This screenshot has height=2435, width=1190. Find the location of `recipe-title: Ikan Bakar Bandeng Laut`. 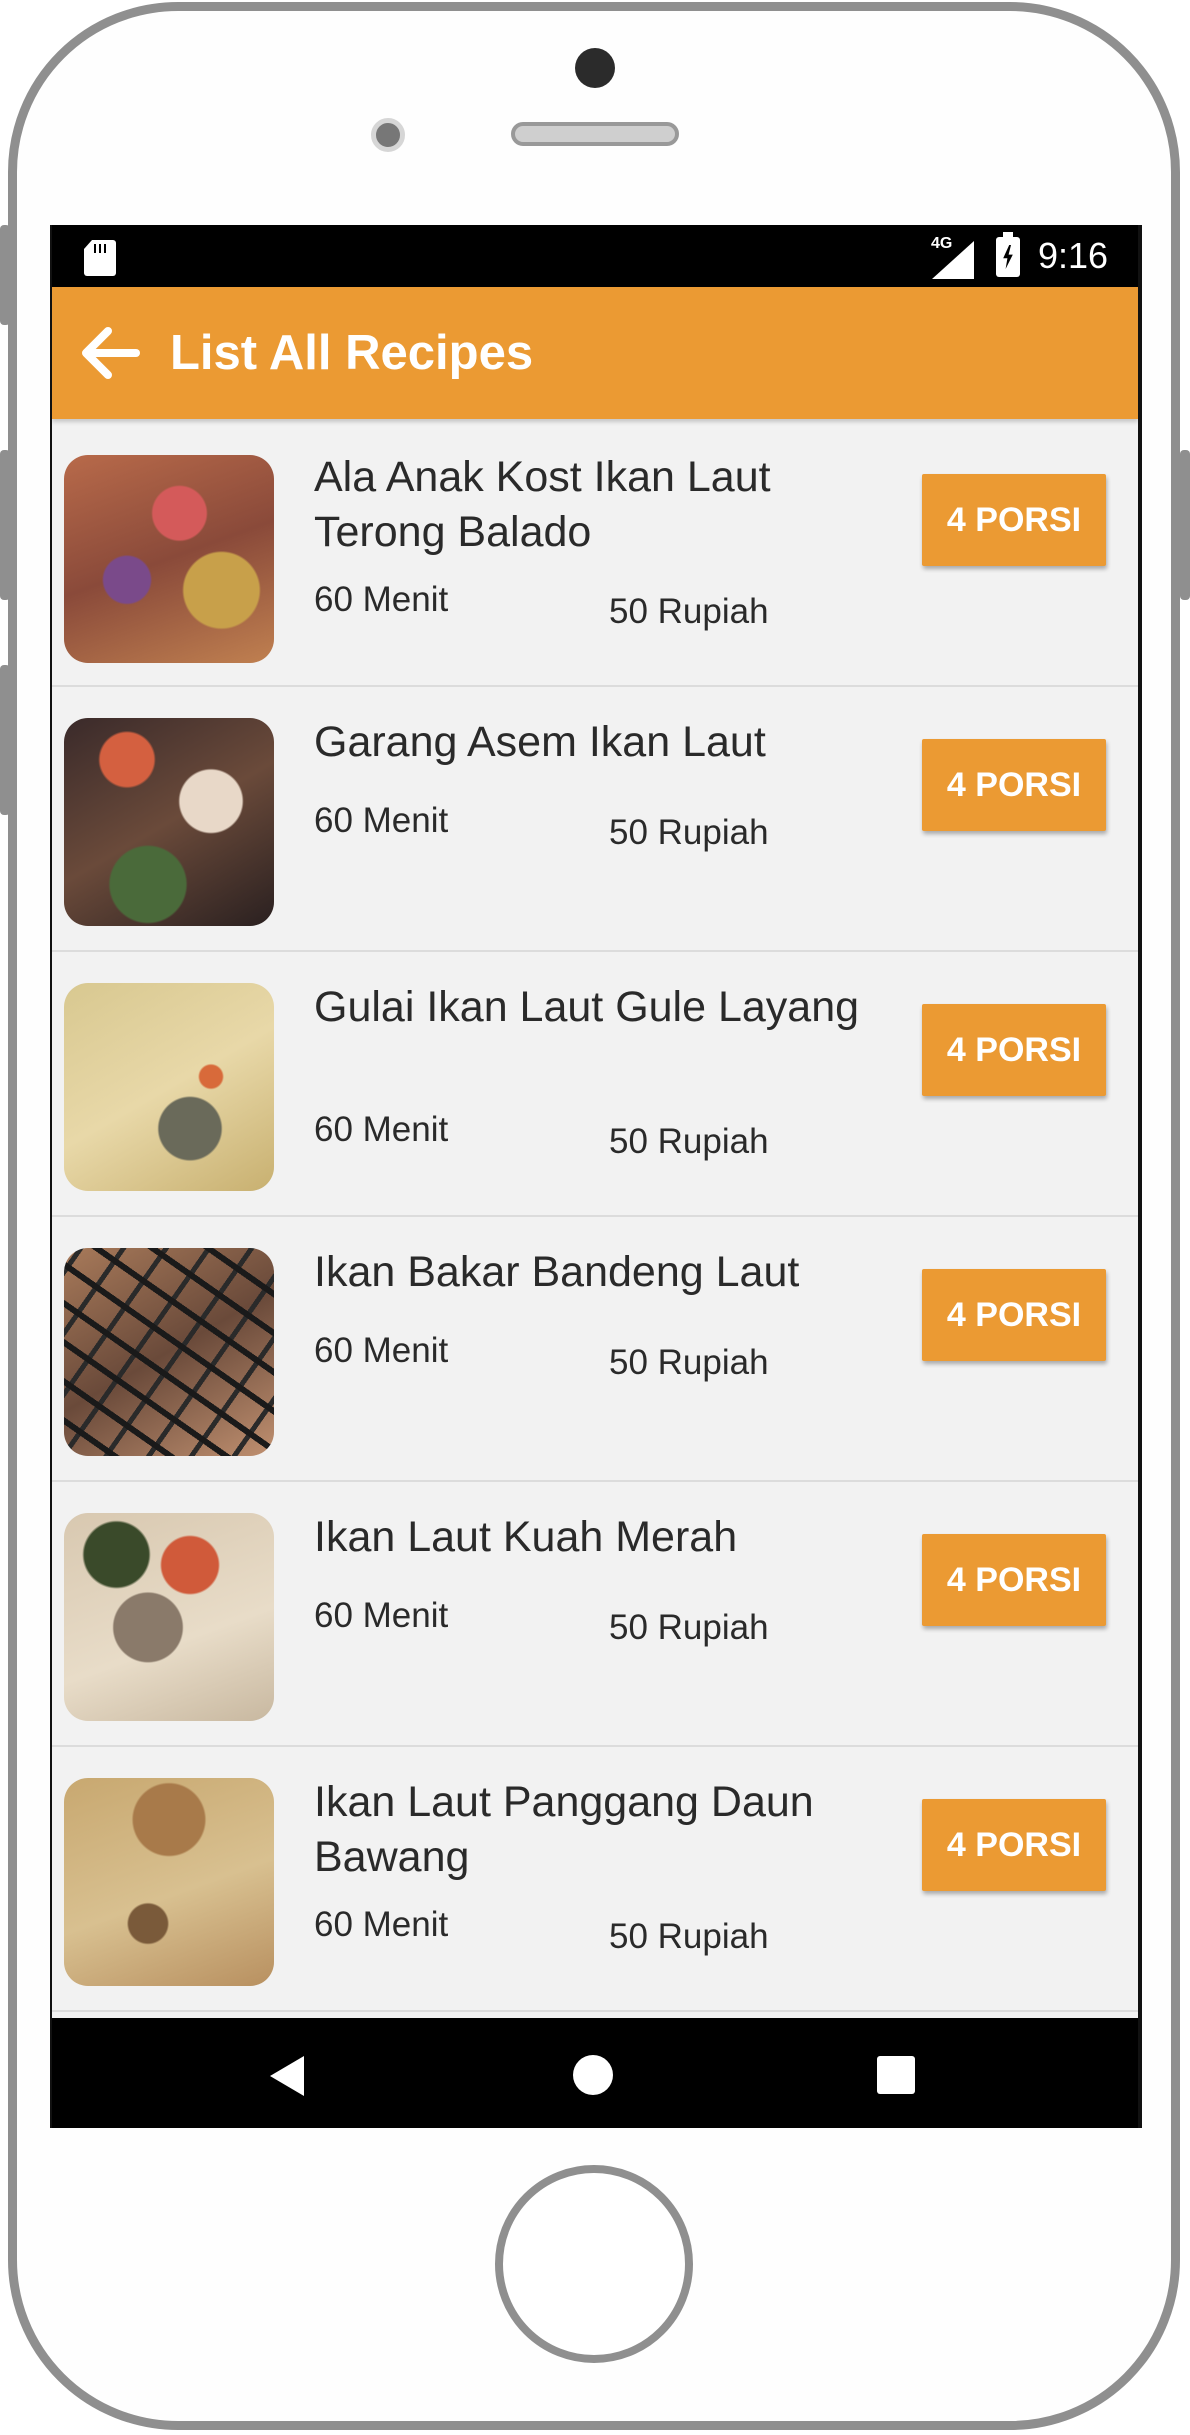

recipe-title: Ikan Bakar Bandeng Laut is located at coordinates (557, 1272).